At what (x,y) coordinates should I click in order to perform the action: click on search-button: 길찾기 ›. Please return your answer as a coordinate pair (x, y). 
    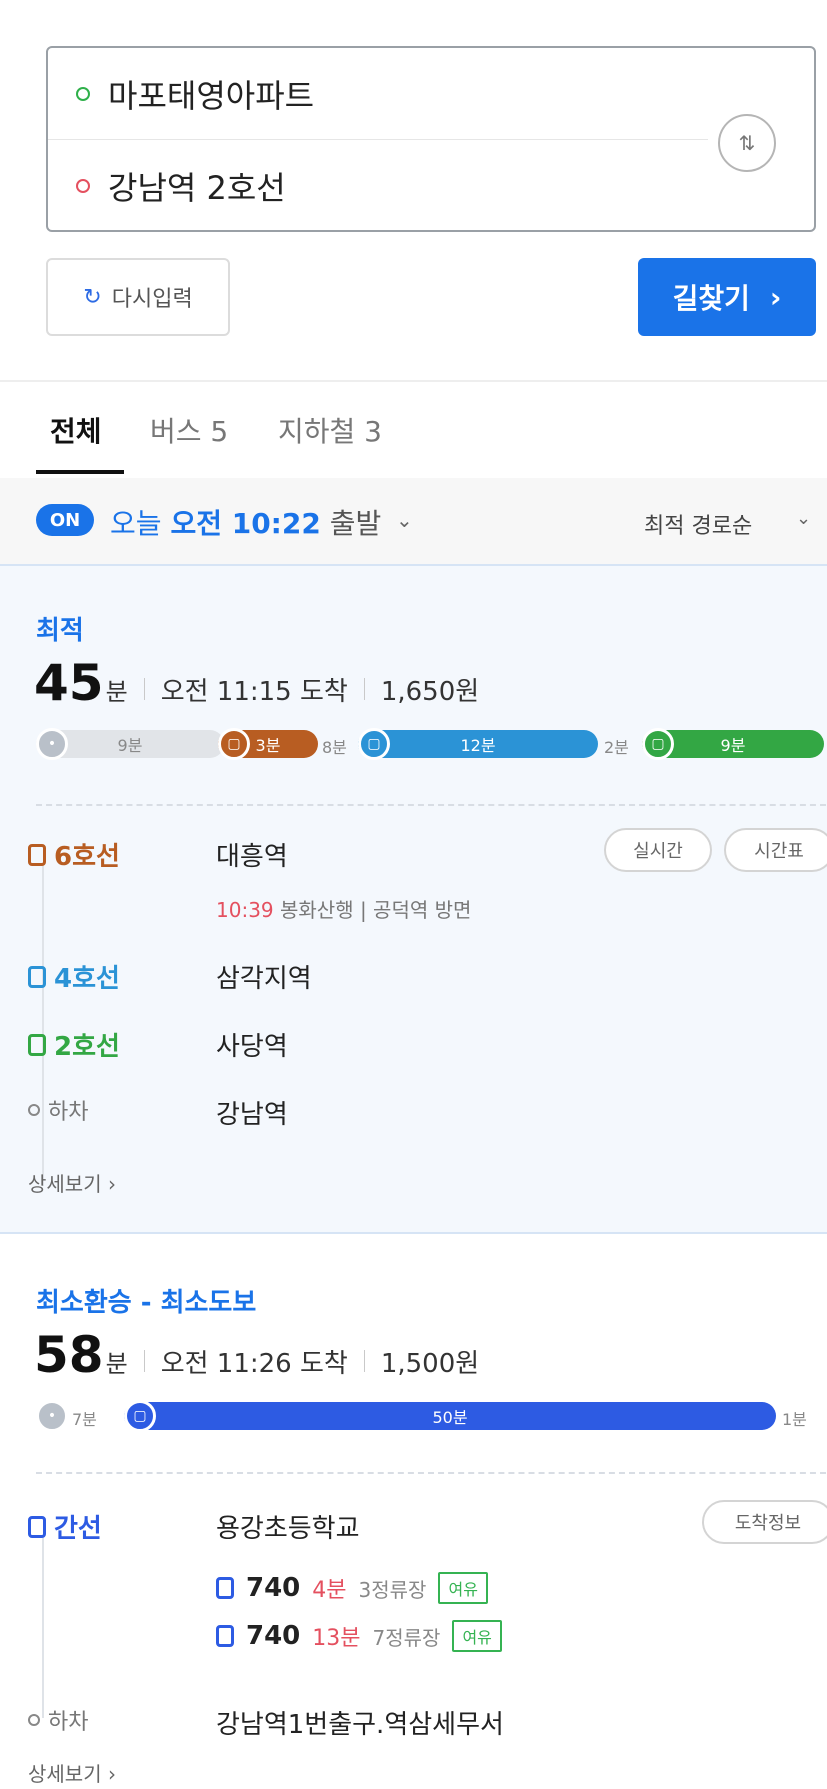
    Looking at the image, I should click on (727, 297).